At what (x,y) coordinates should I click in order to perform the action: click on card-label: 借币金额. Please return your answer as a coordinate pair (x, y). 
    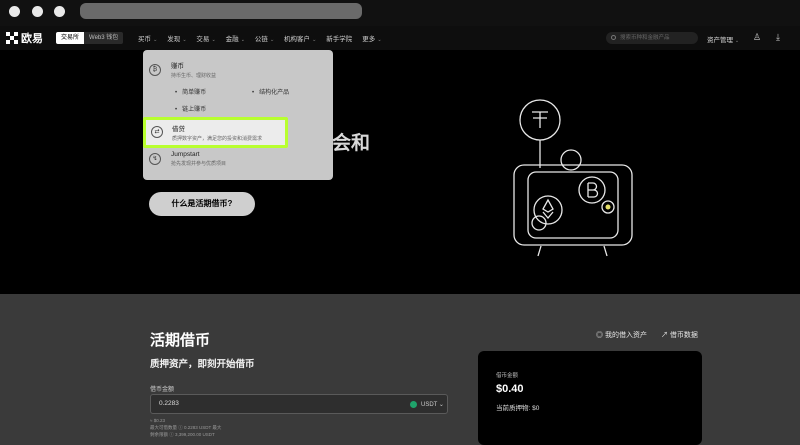
    Looking at the image, I should click on (507, 376).